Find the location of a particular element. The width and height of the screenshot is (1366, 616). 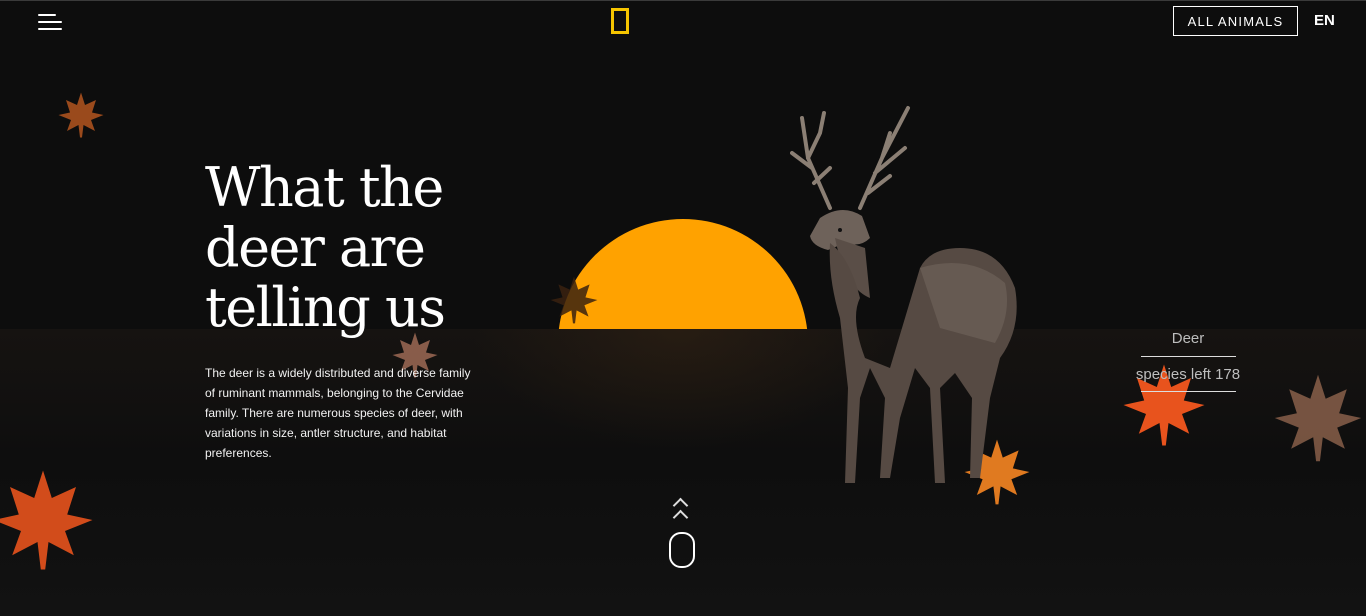

species-panel: Deer species left 178 is located at coordinates (1188, 364).